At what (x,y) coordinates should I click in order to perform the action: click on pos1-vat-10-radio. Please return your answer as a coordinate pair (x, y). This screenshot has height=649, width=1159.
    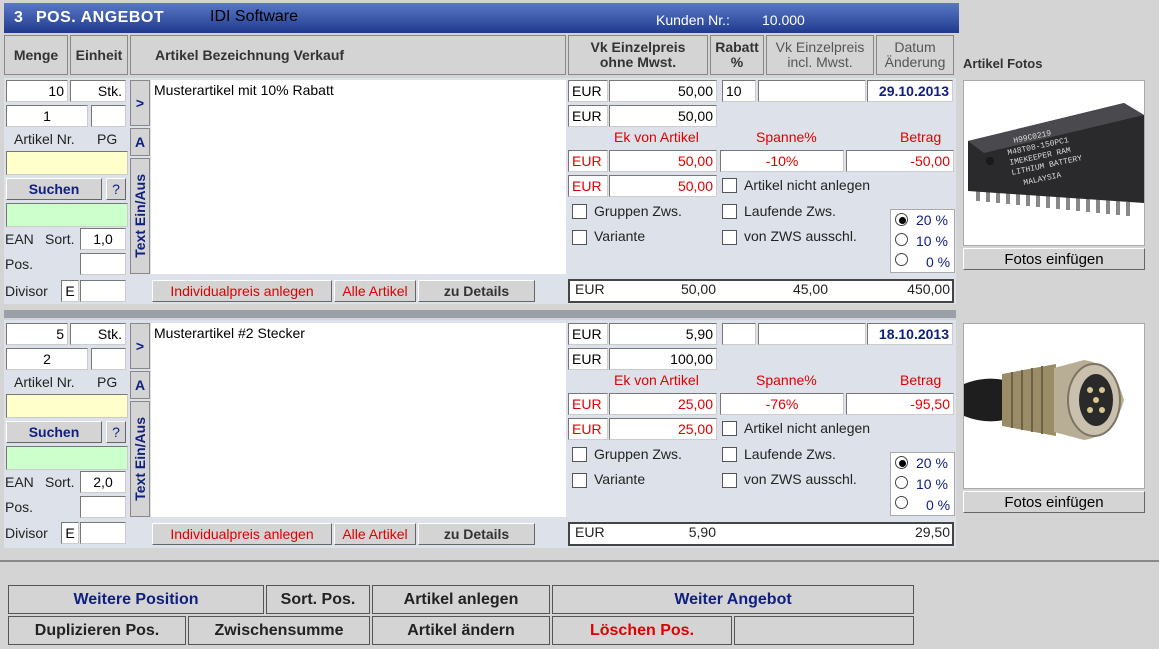
    Looking at the image, I should click on (901, 239).